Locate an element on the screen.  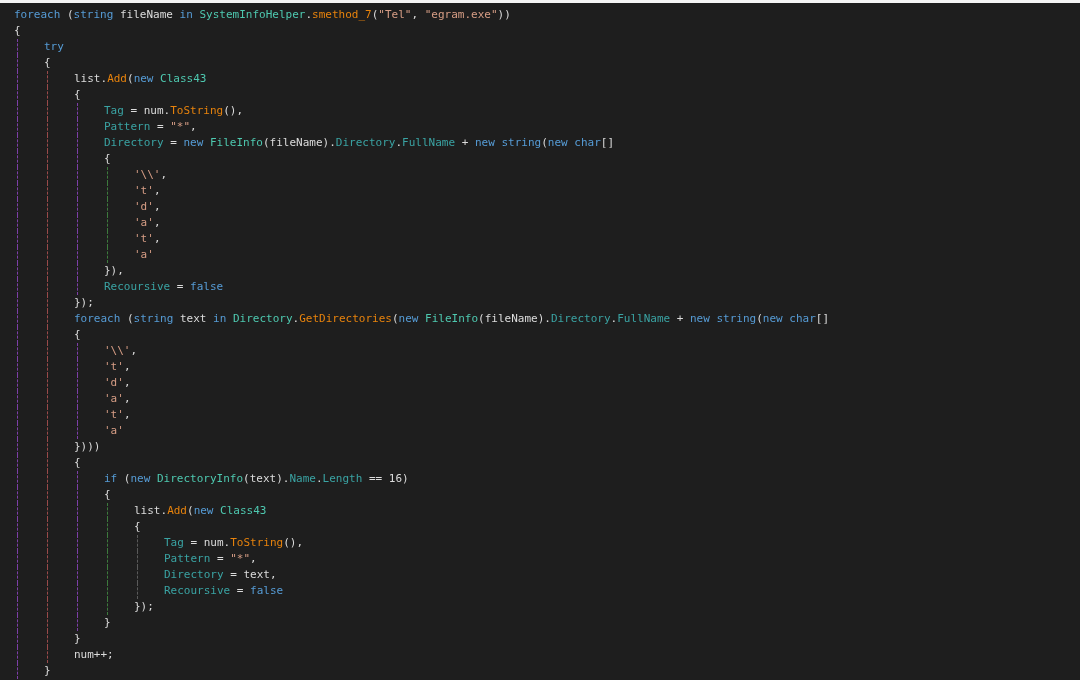
code-line: num++; is located at coordinates (94, 655).